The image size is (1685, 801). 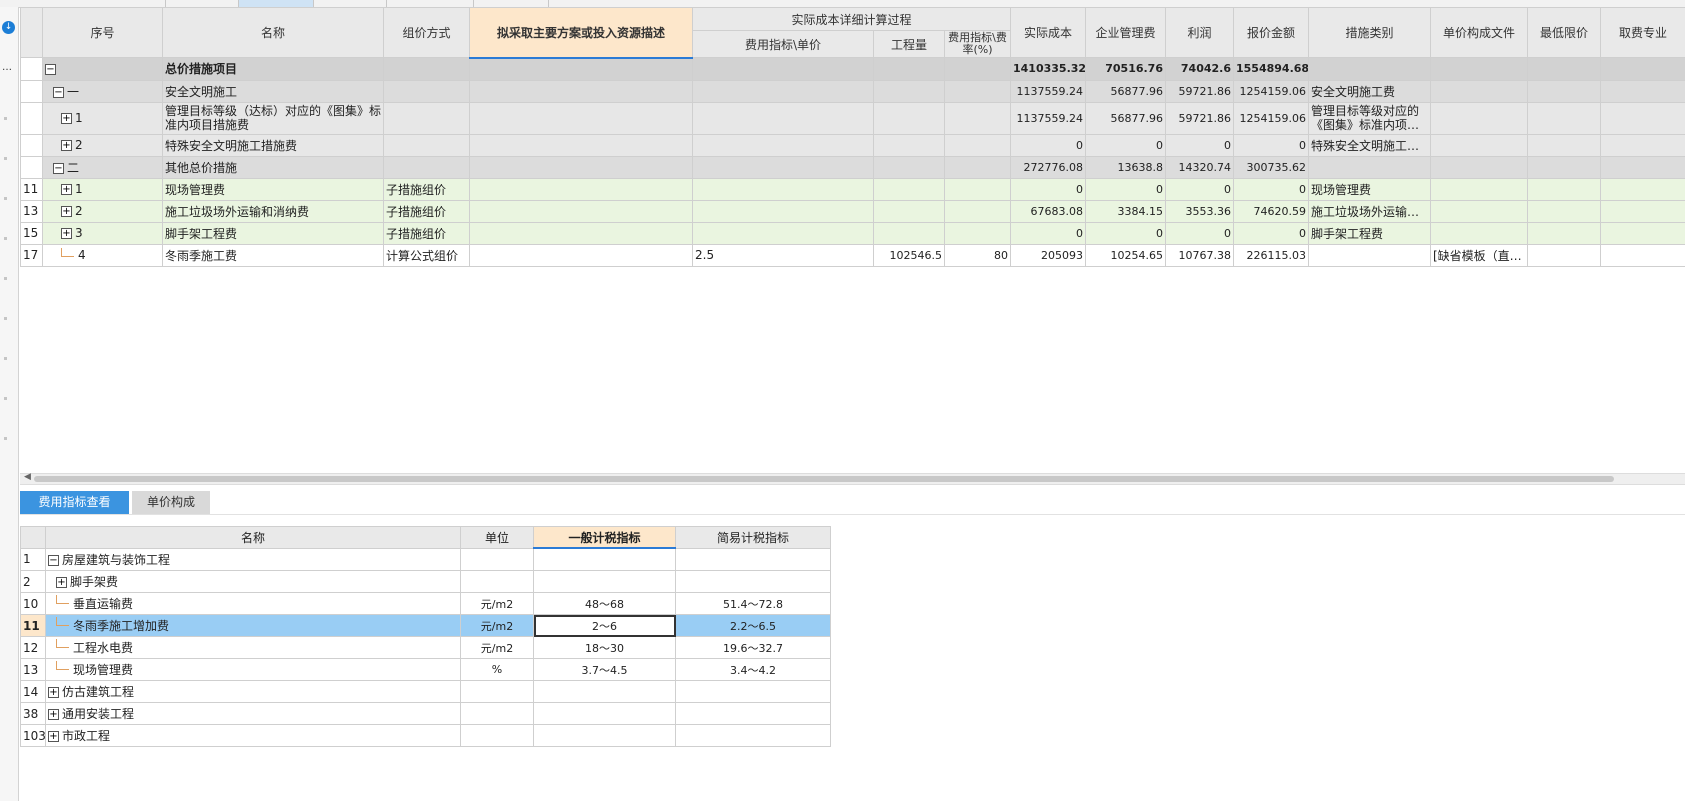 What do you see at coordinates (273, 255) in the screenshot?
I see `name-cell: 冬雨季施工费` at bounding box center [273, 255].